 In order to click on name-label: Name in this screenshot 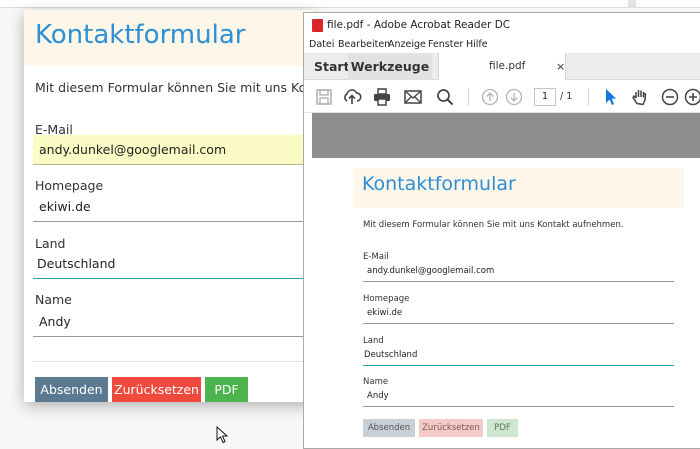, I will do `click(53, 299)`.